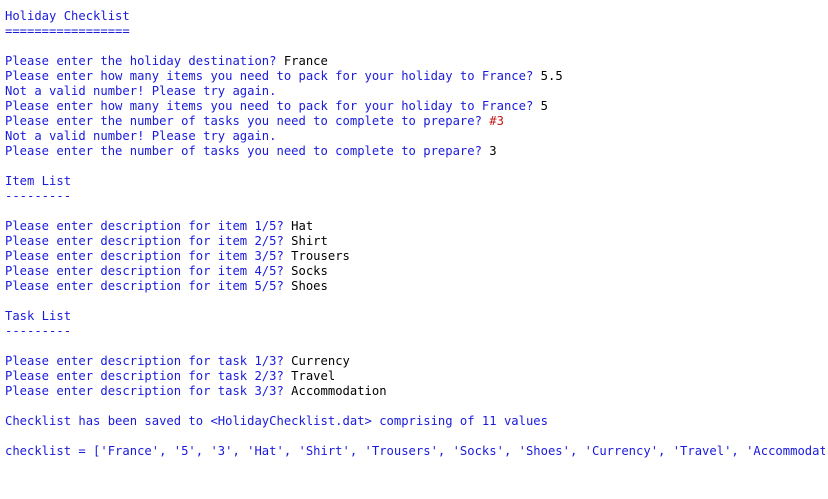 This screenshot has height=499, width=828. Describe the element at coordinates (67, 31) in the screenshot. I see `shell-output-text: =================` at that location.